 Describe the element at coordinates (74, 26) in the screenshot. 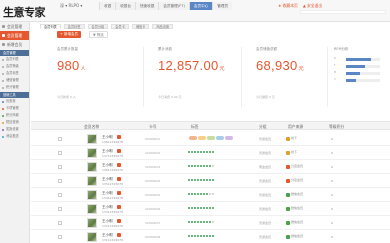

I see `tab-member-tag: 会员标签` at that location.